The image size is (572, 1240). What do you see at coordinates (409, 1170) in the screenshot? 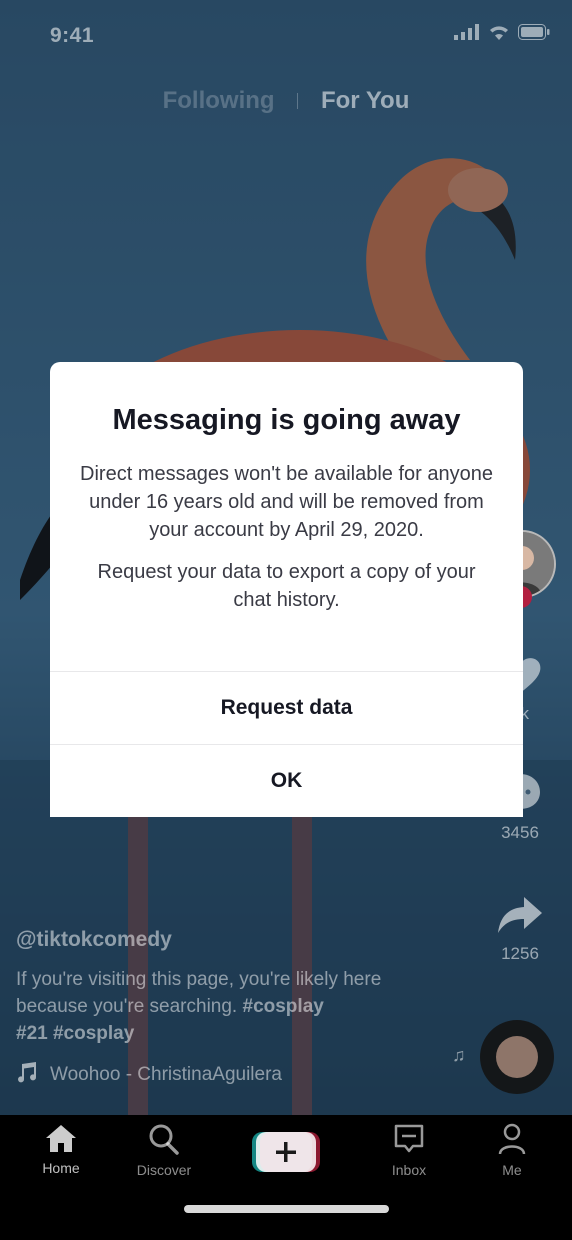
I see `nav-inbox-label: Inbox` at bounding box center [409, 1170].